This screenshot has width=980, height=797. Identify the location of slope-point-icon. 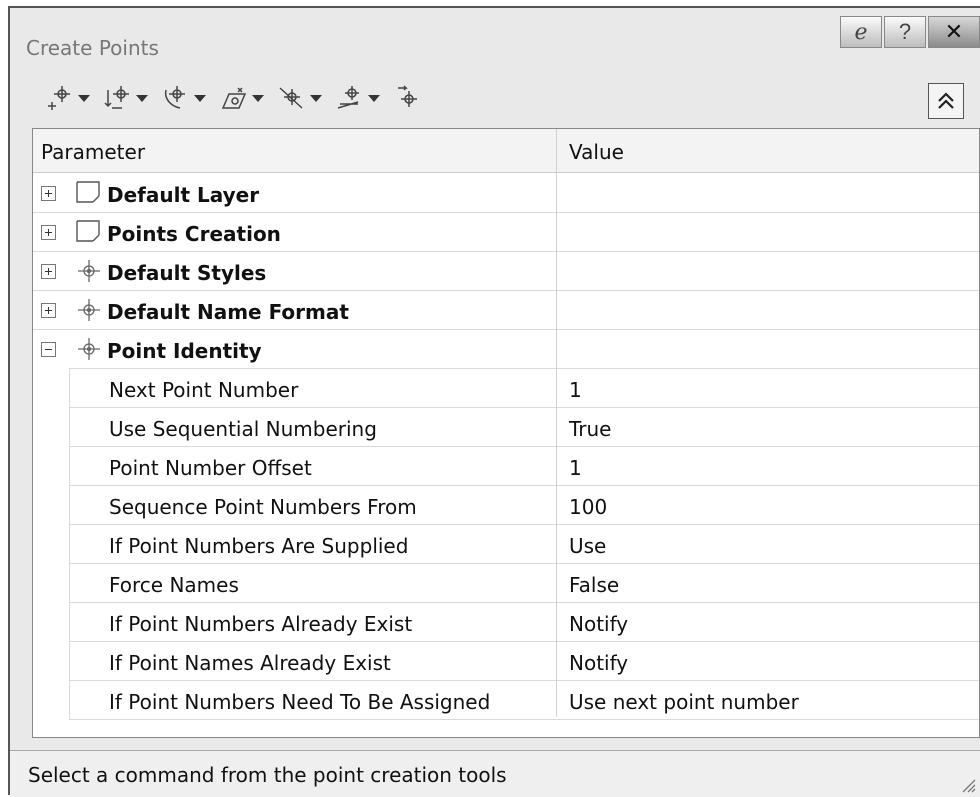
(348, 97).